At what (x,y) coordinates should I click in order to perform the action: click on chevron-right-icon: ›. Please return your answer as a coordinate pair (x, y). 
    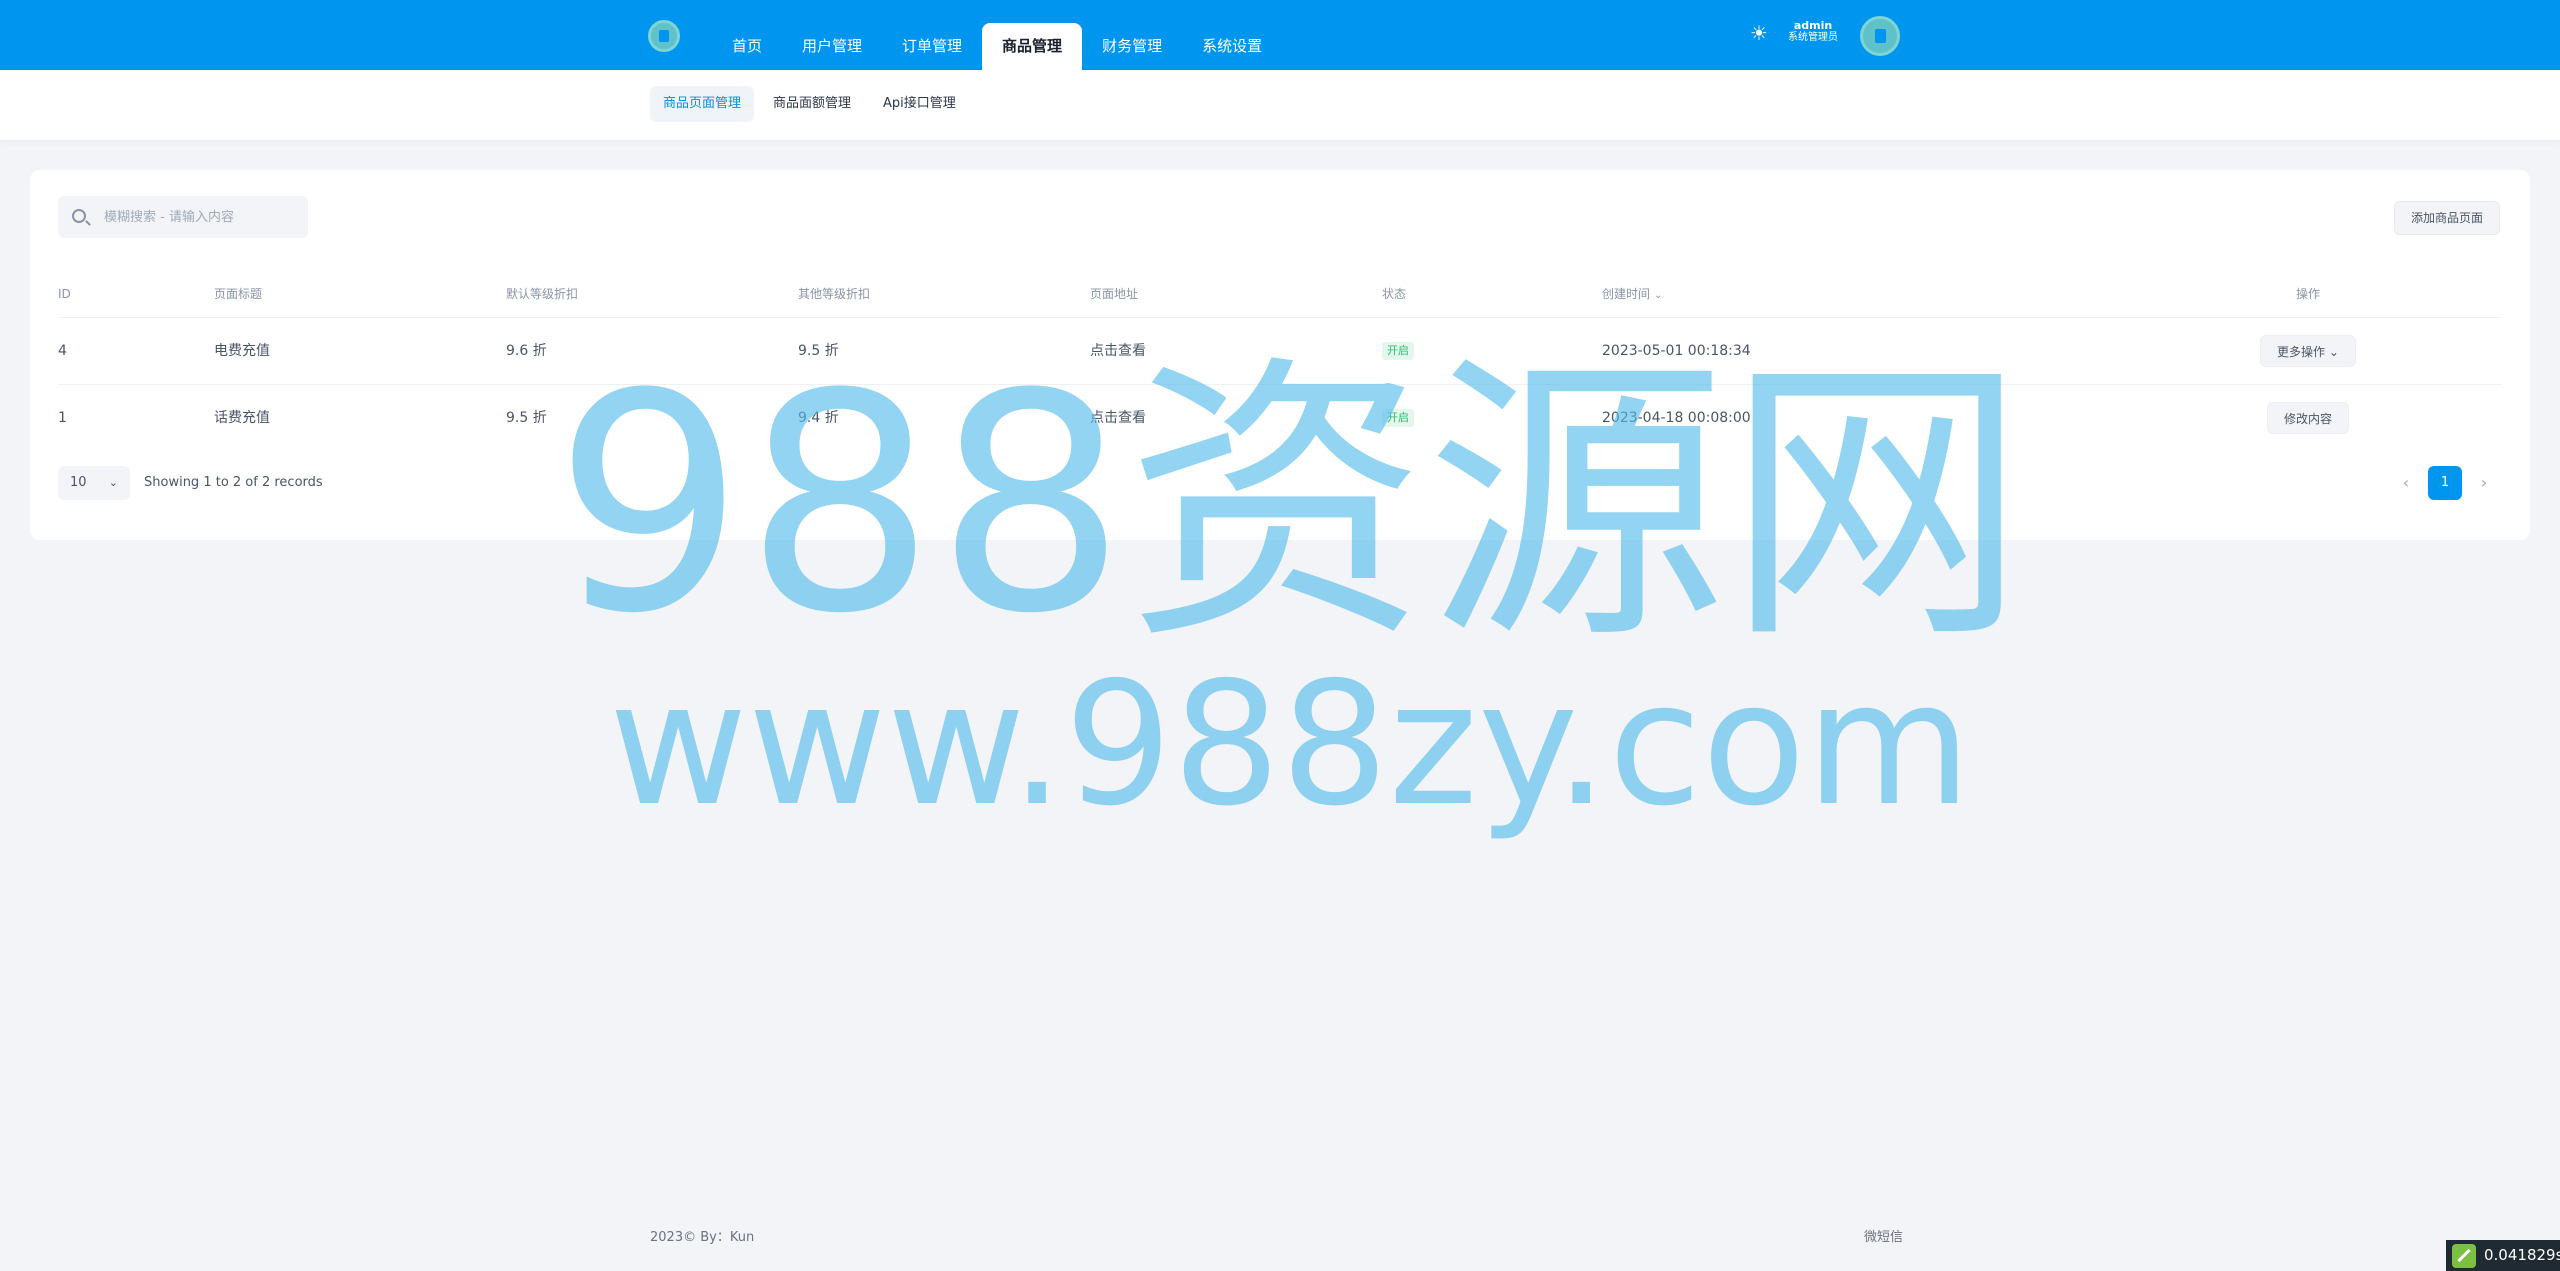
    Looking at the image, I should click on (2484, 483).